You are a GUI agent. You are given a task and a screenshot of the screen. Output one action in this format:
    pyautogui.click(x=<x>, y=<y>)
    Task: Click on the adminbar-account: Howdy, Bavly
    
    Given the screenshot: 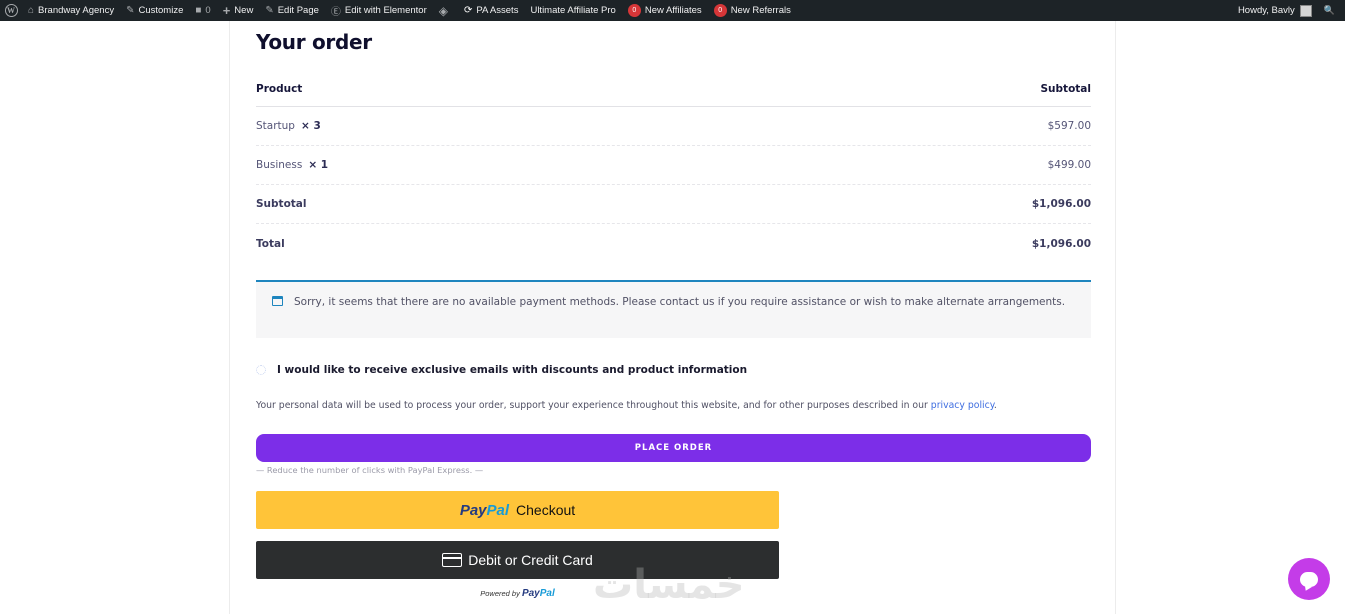 What is the action you would take?
    pyautogui.click(x=1275, y=10)
    